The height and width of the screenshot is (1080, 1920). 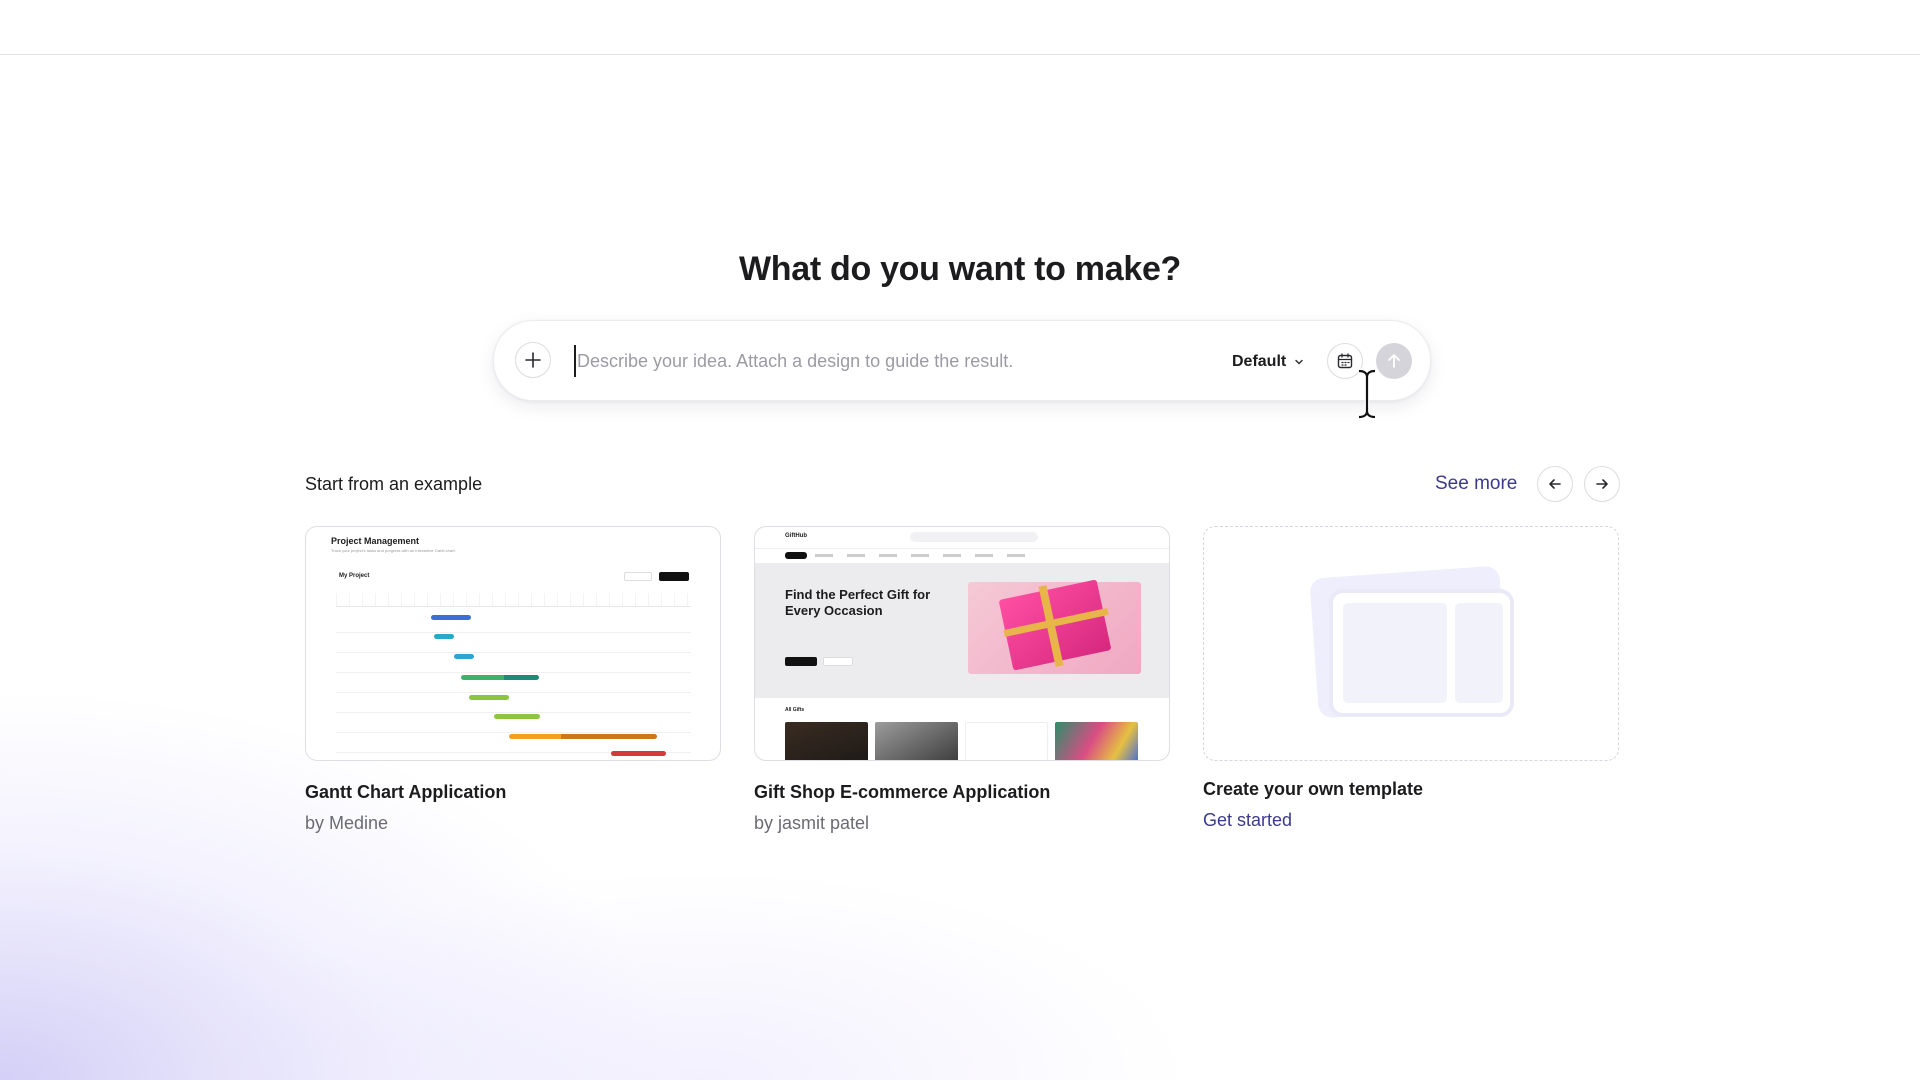 What do you see at coordinates (960, 269) in the screenshot?
I see `page-title: What do you want to make?` at bounding box center [960, 269].